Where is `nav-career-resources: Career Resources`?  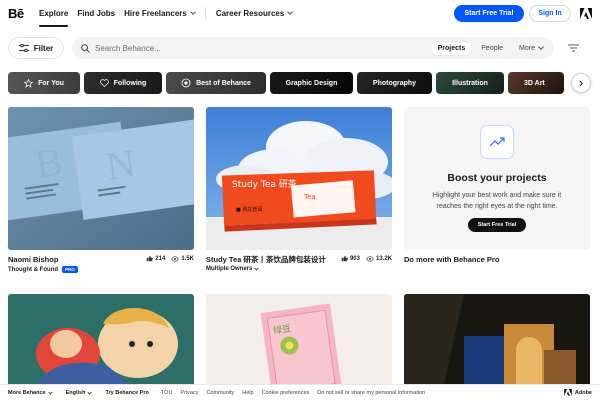
nav-career-resources: Career Resources is located at coordinates (254, 13).